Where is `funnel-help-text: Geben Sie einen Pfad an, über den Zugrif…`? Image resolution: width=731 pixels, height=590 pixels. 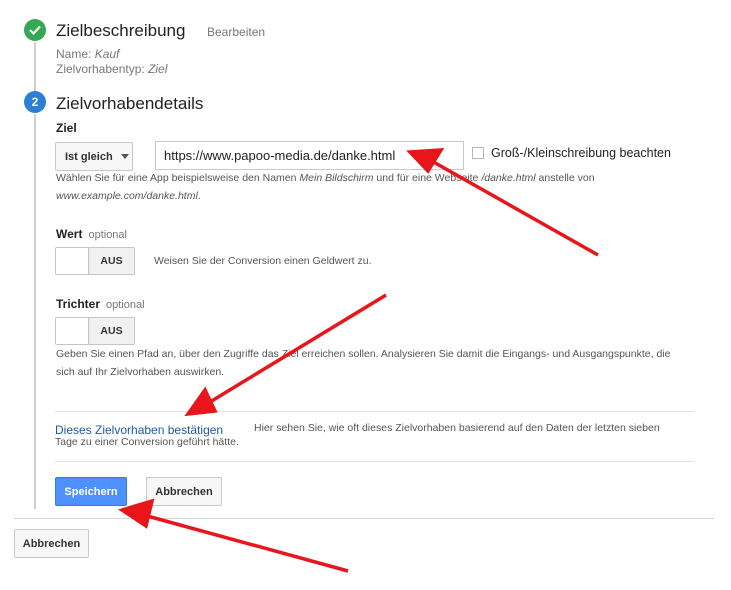
funnel-help-text: Geben Sie einen Pfad an, über den Zugrif… is located at coordinates (363, 363).